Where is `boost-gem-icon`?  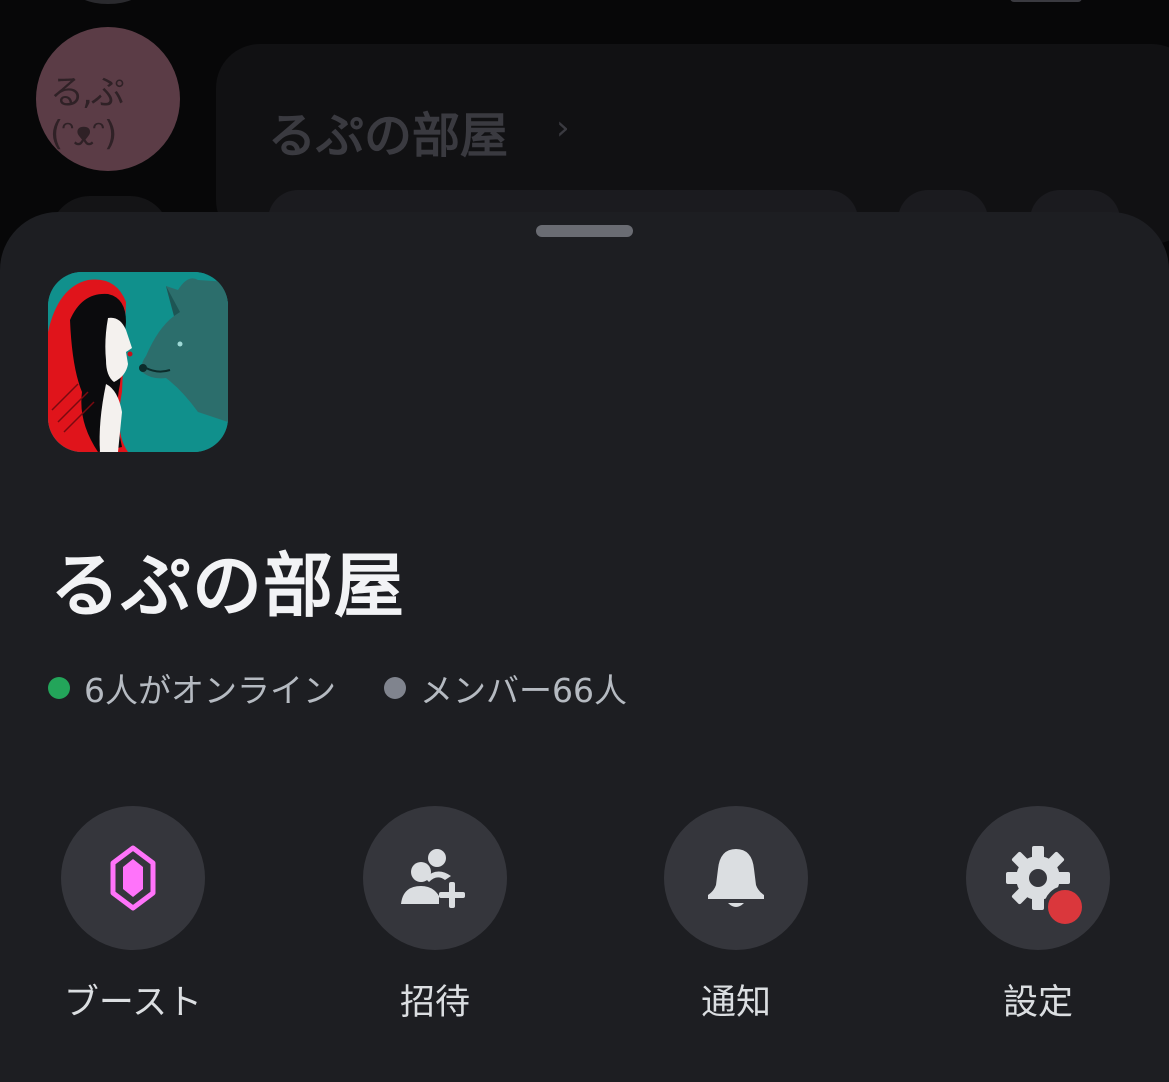
boost-gem-icon is located at coordinates (133, 878).